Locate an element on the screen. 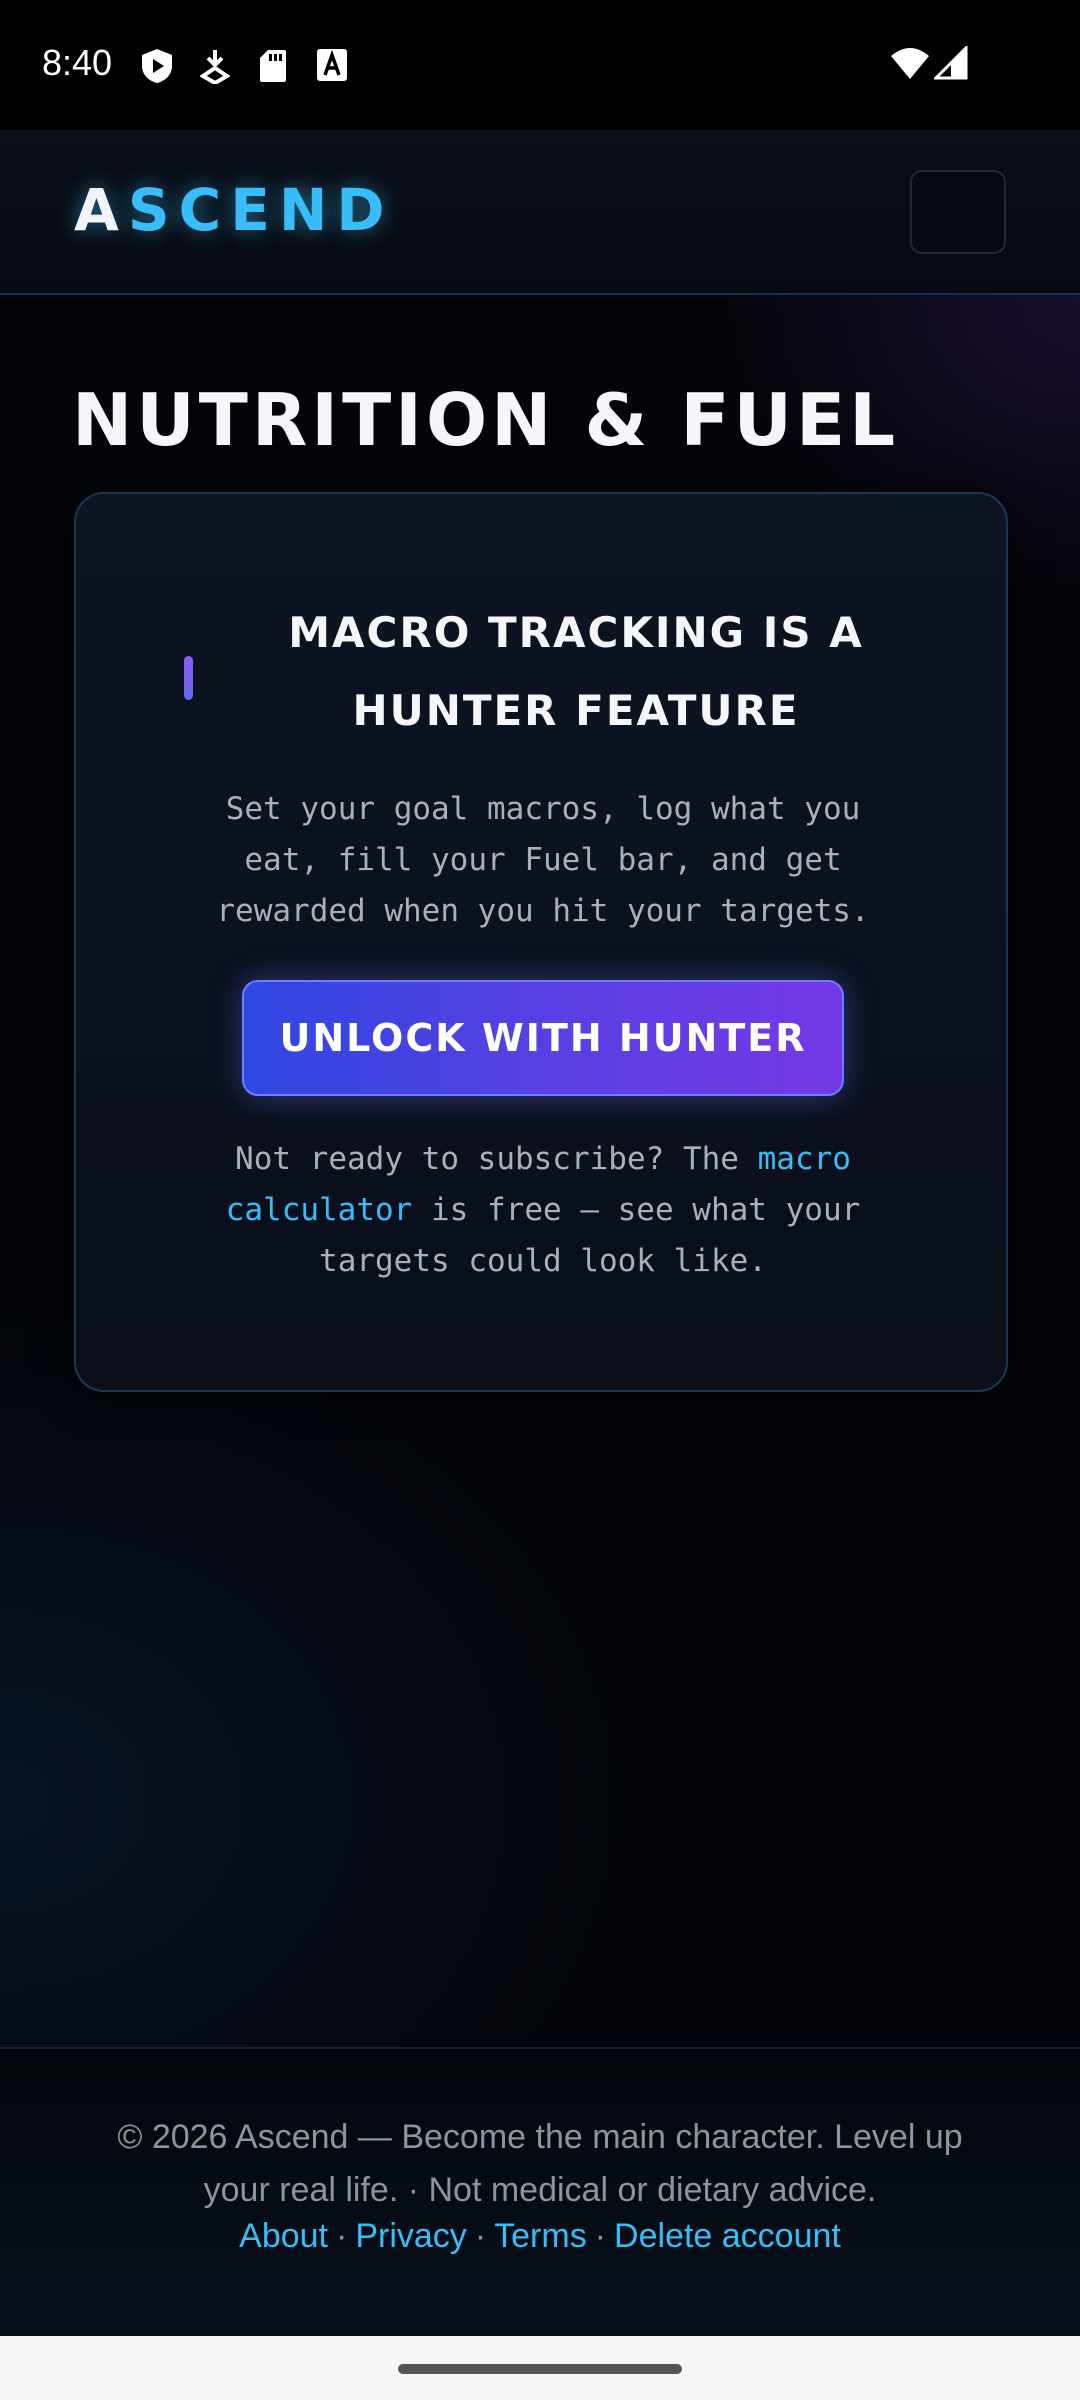 The height and width of the screenshot is (2400, 1080). macro-calculator-link: macro is located at coordinates (804, 1159).